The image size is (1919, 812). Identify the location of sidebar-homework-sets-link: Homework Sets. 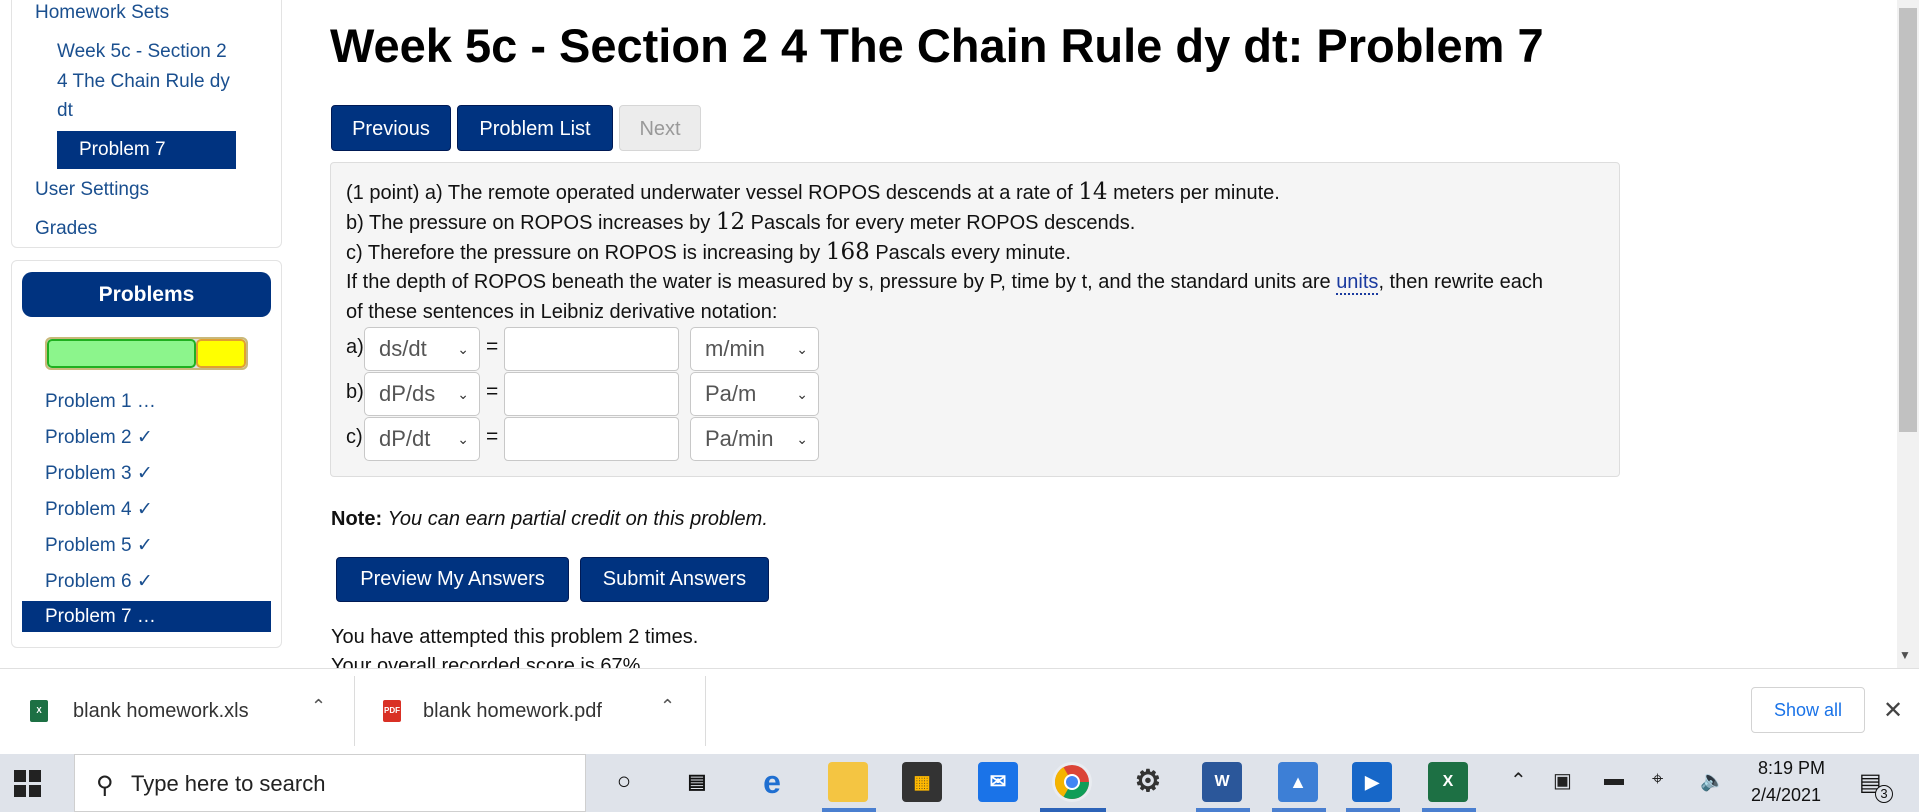
(102, 13).